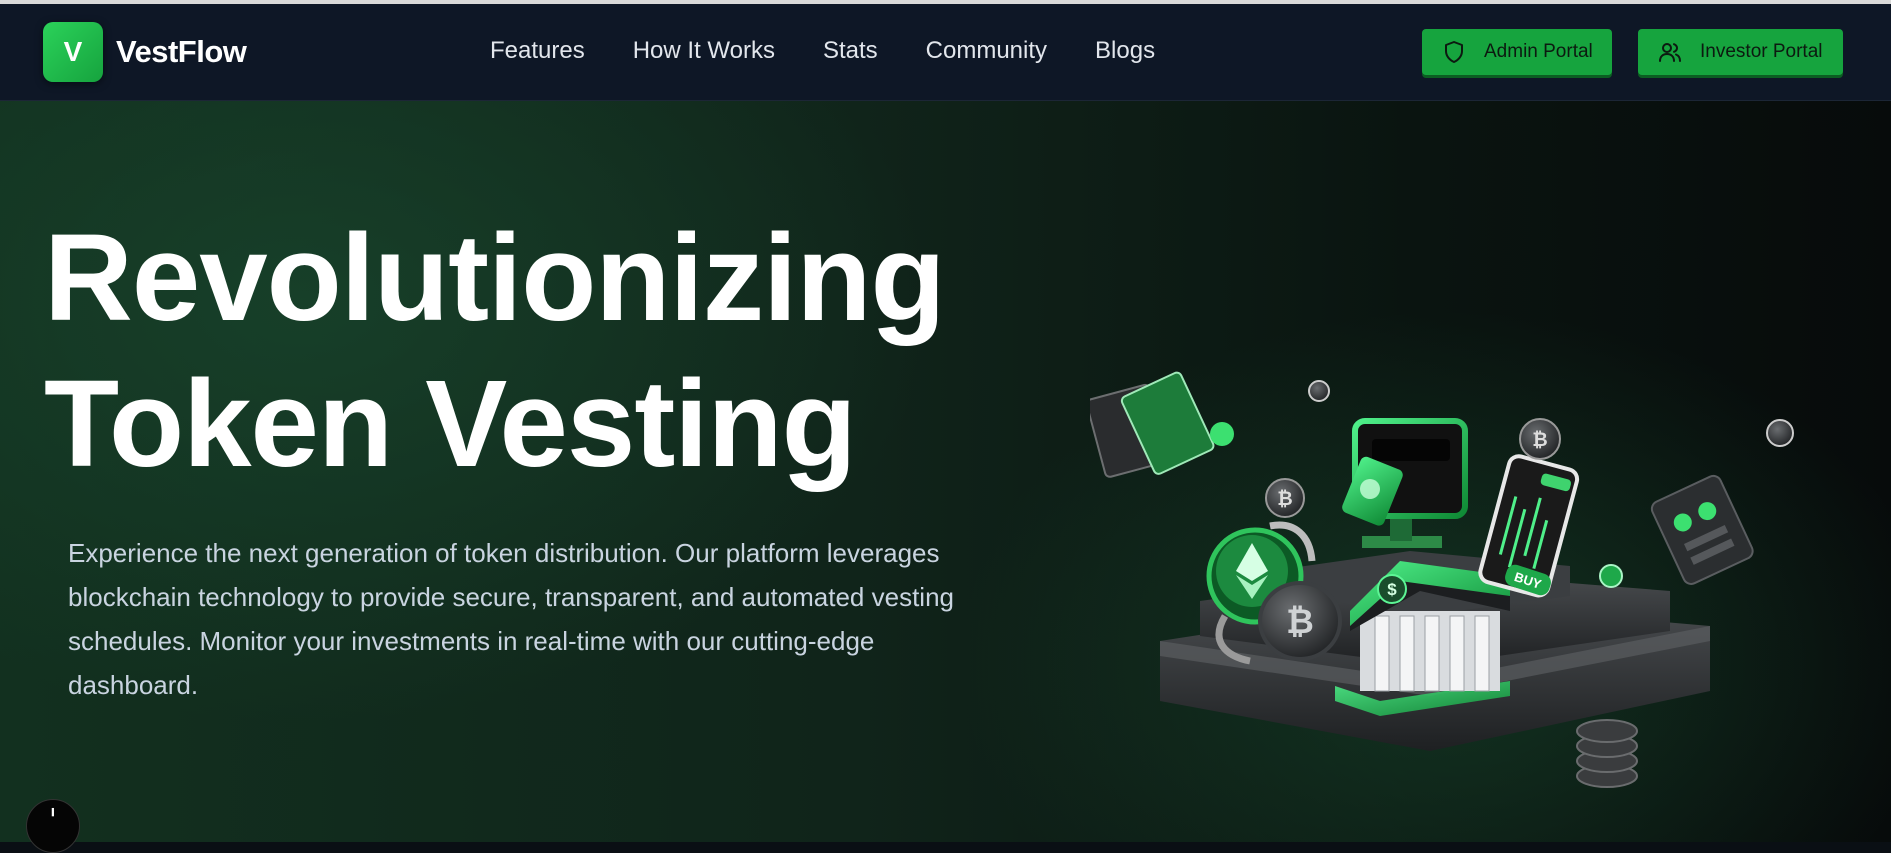  Describe the element at coordinates (450, 424) in the screenshot. I see `hero-title-line-2: Token Vesting` at that location.